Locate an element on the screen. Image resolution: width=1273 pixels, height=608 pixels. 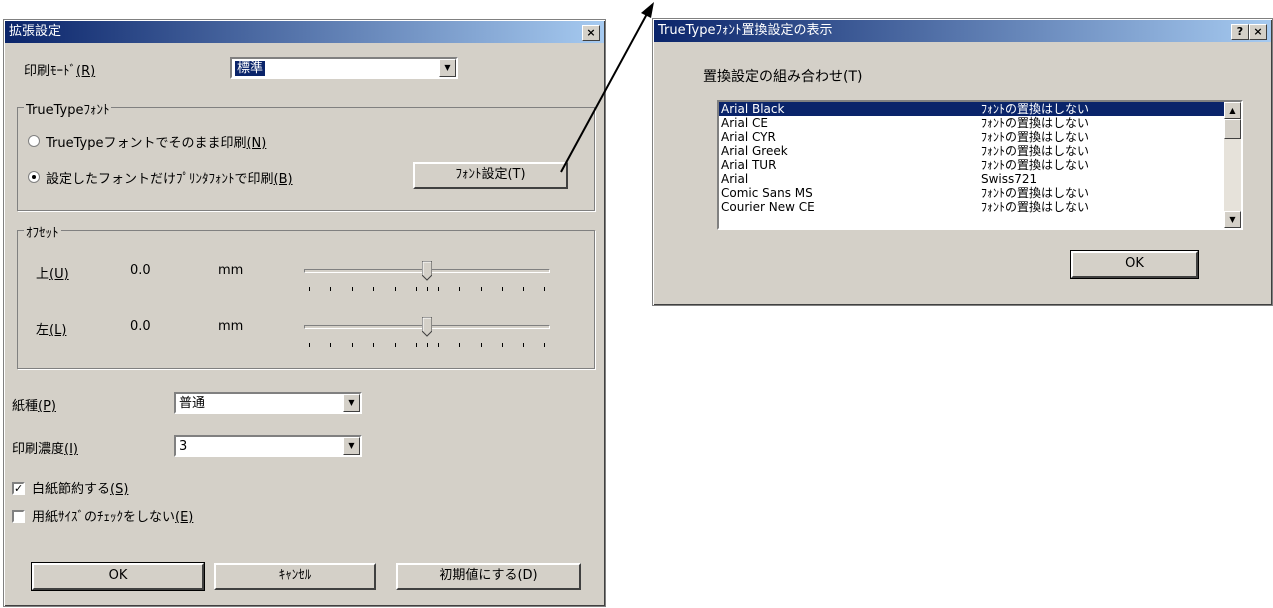
print-mode-select: 標準 ▼ is located at coordinates (344, 68).